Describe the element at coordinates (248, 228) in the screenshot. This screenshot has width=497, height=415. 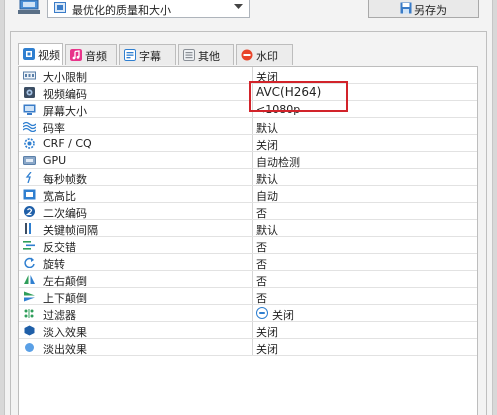
I see `property-row-keyframe-interval: 关键帧间隔 默认` at that location.